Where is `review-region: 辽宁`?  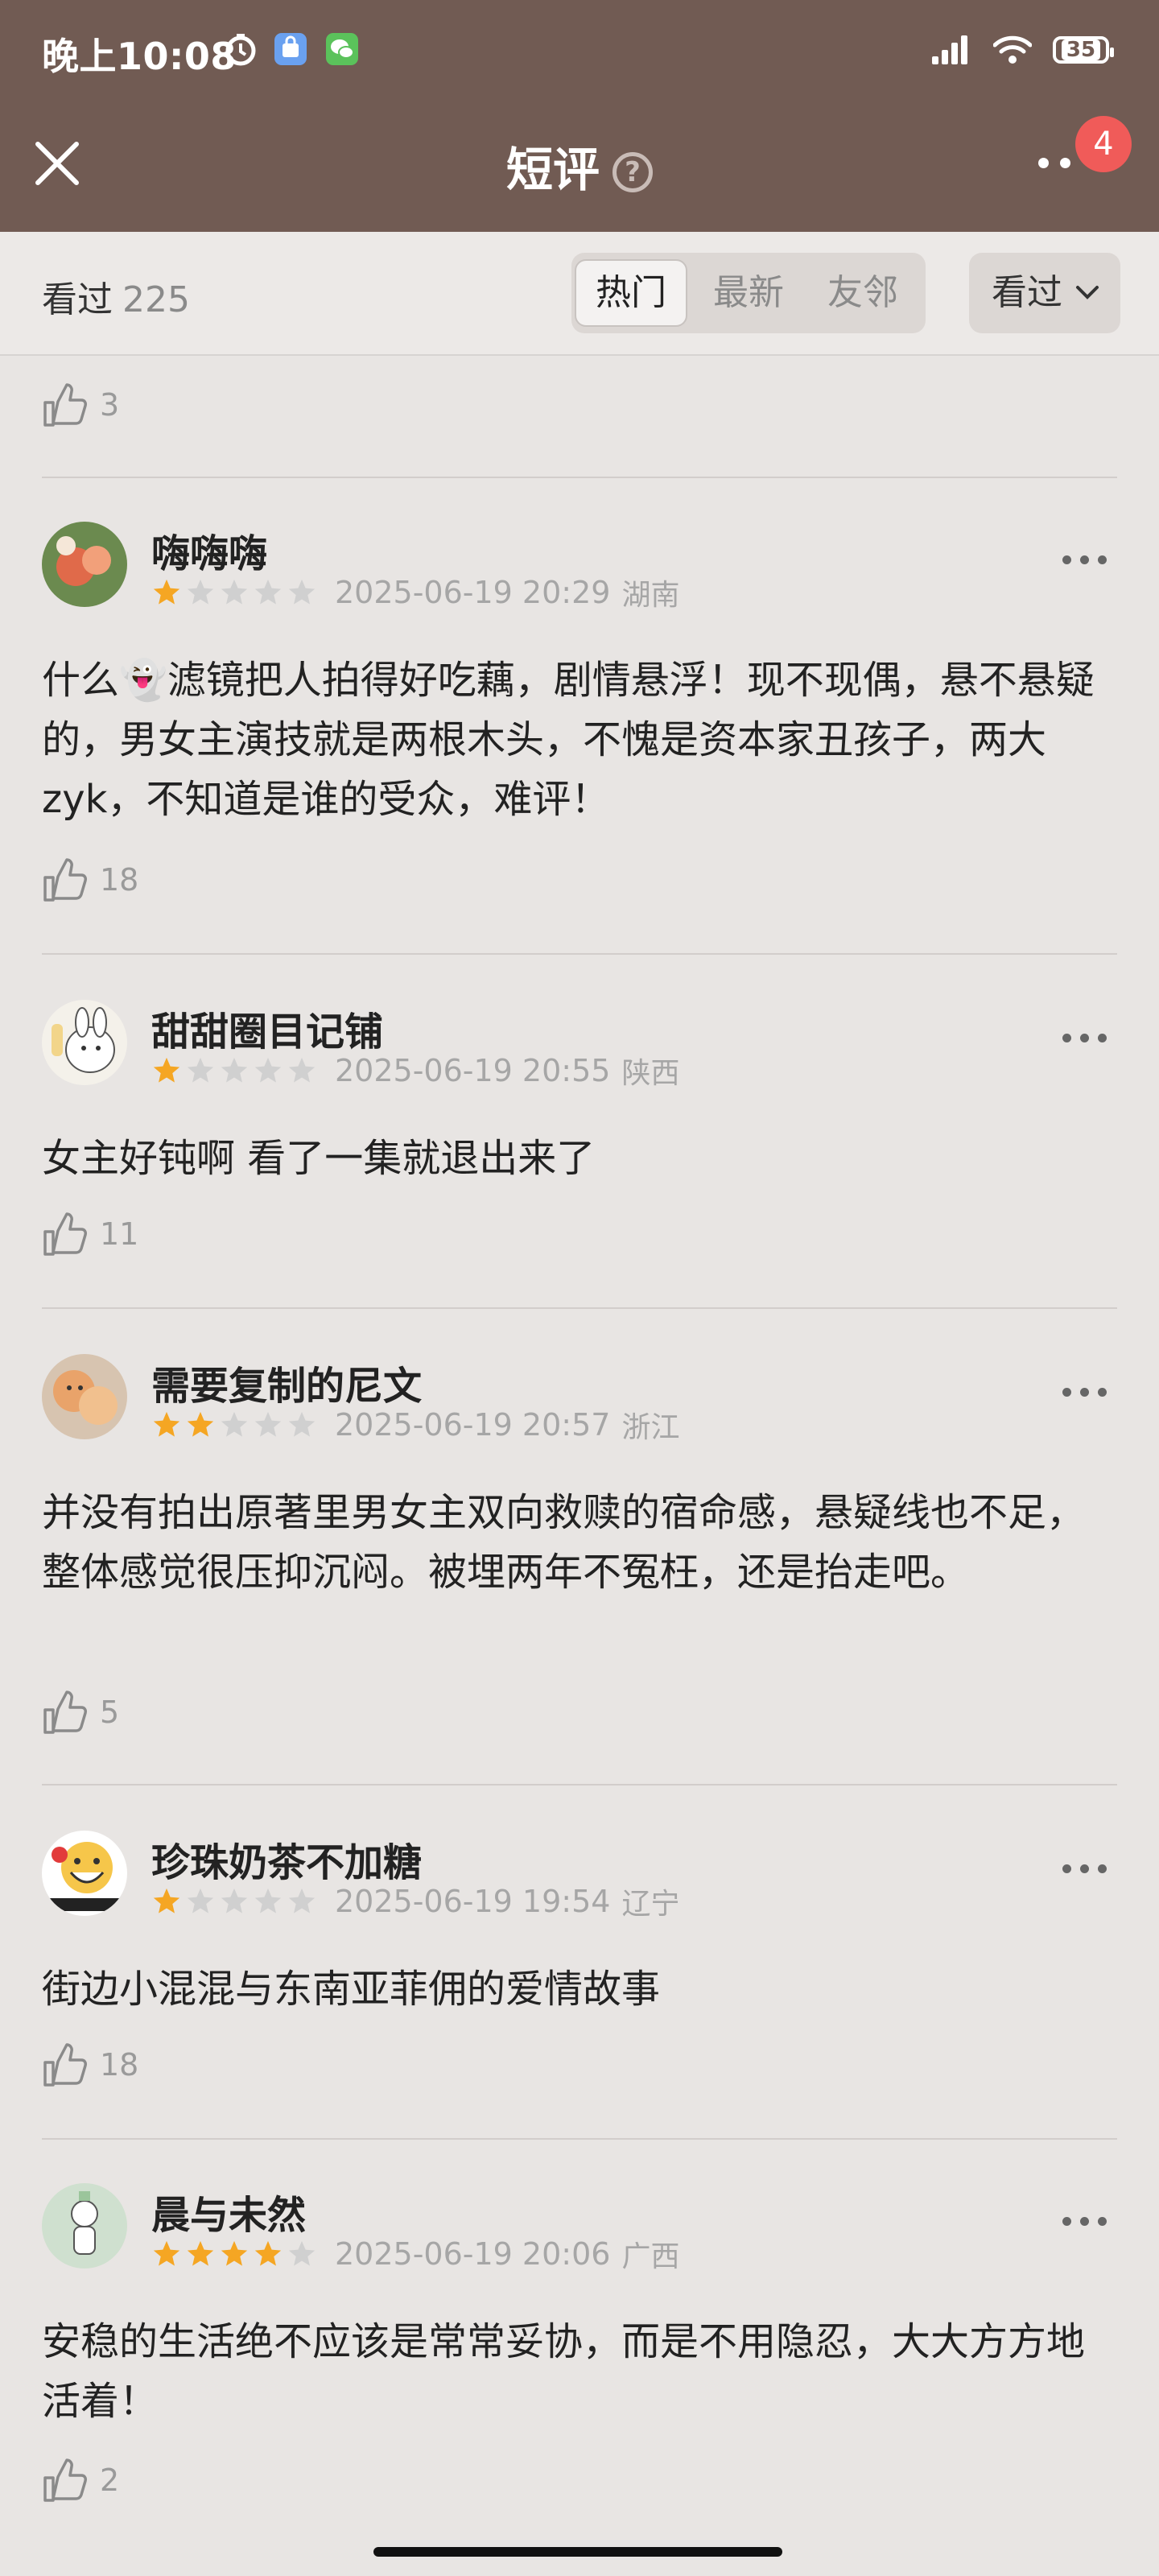 review-region: 辽宁 is located at coordinates (650, 1904).